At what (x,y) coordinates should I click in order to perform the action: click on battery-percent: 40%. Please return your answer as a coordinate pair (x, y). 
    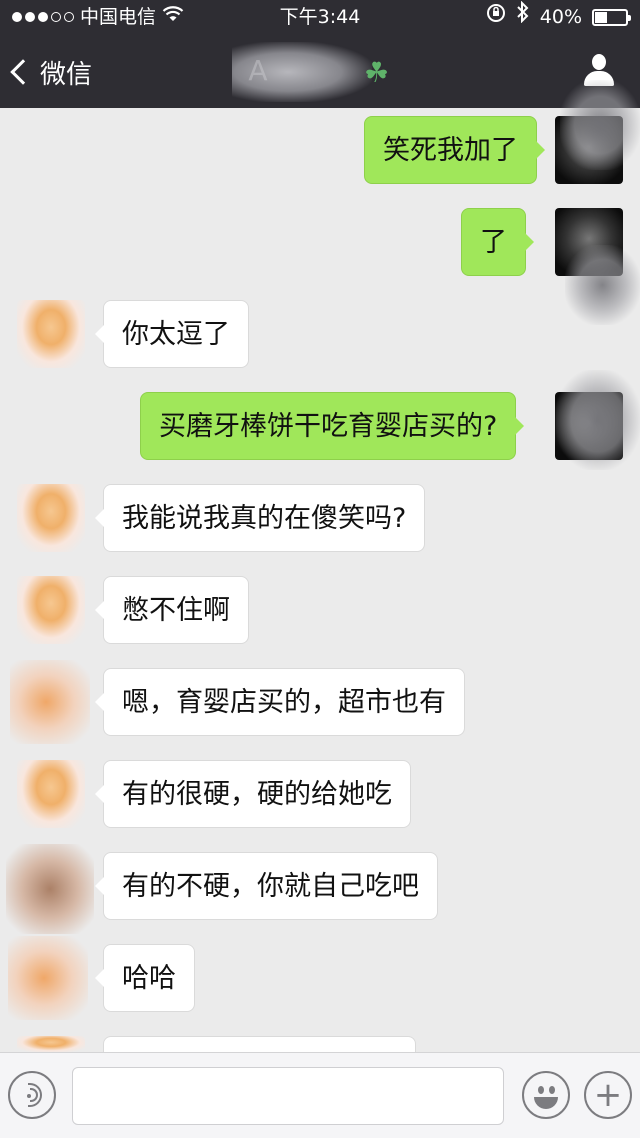
    Looking at the image, I should click on (560, 17).